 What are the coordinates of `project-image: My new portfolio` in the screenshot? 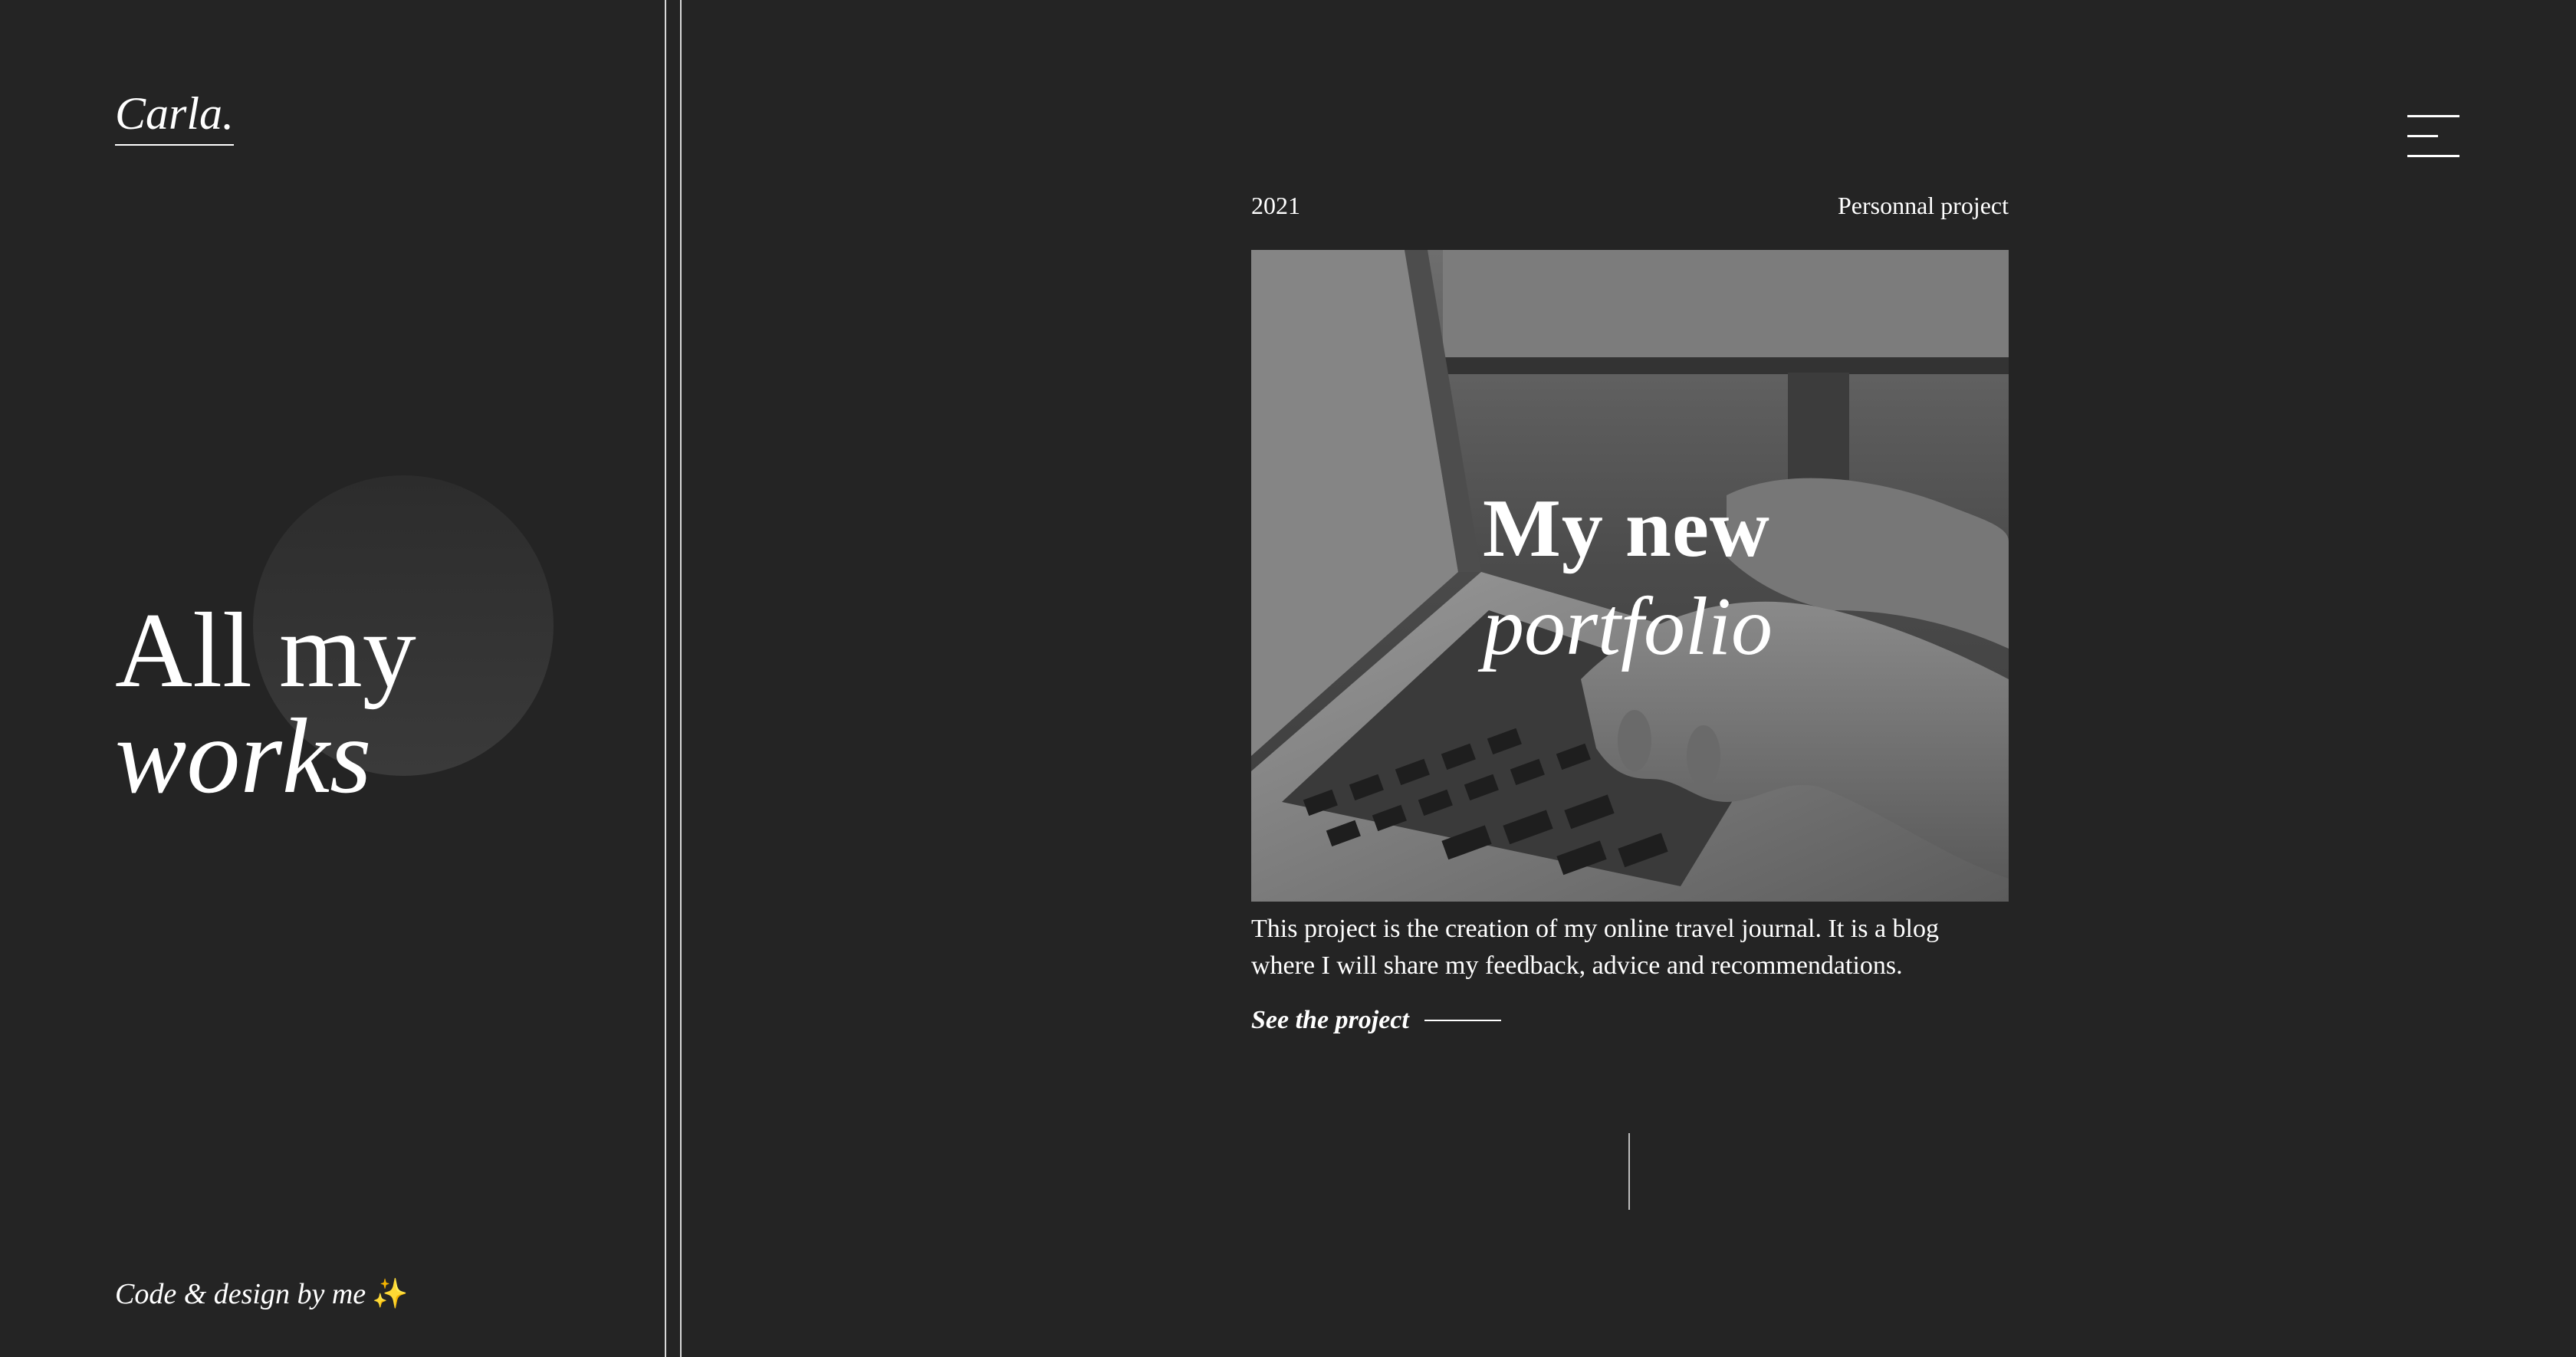 It's located at (1630, 576).